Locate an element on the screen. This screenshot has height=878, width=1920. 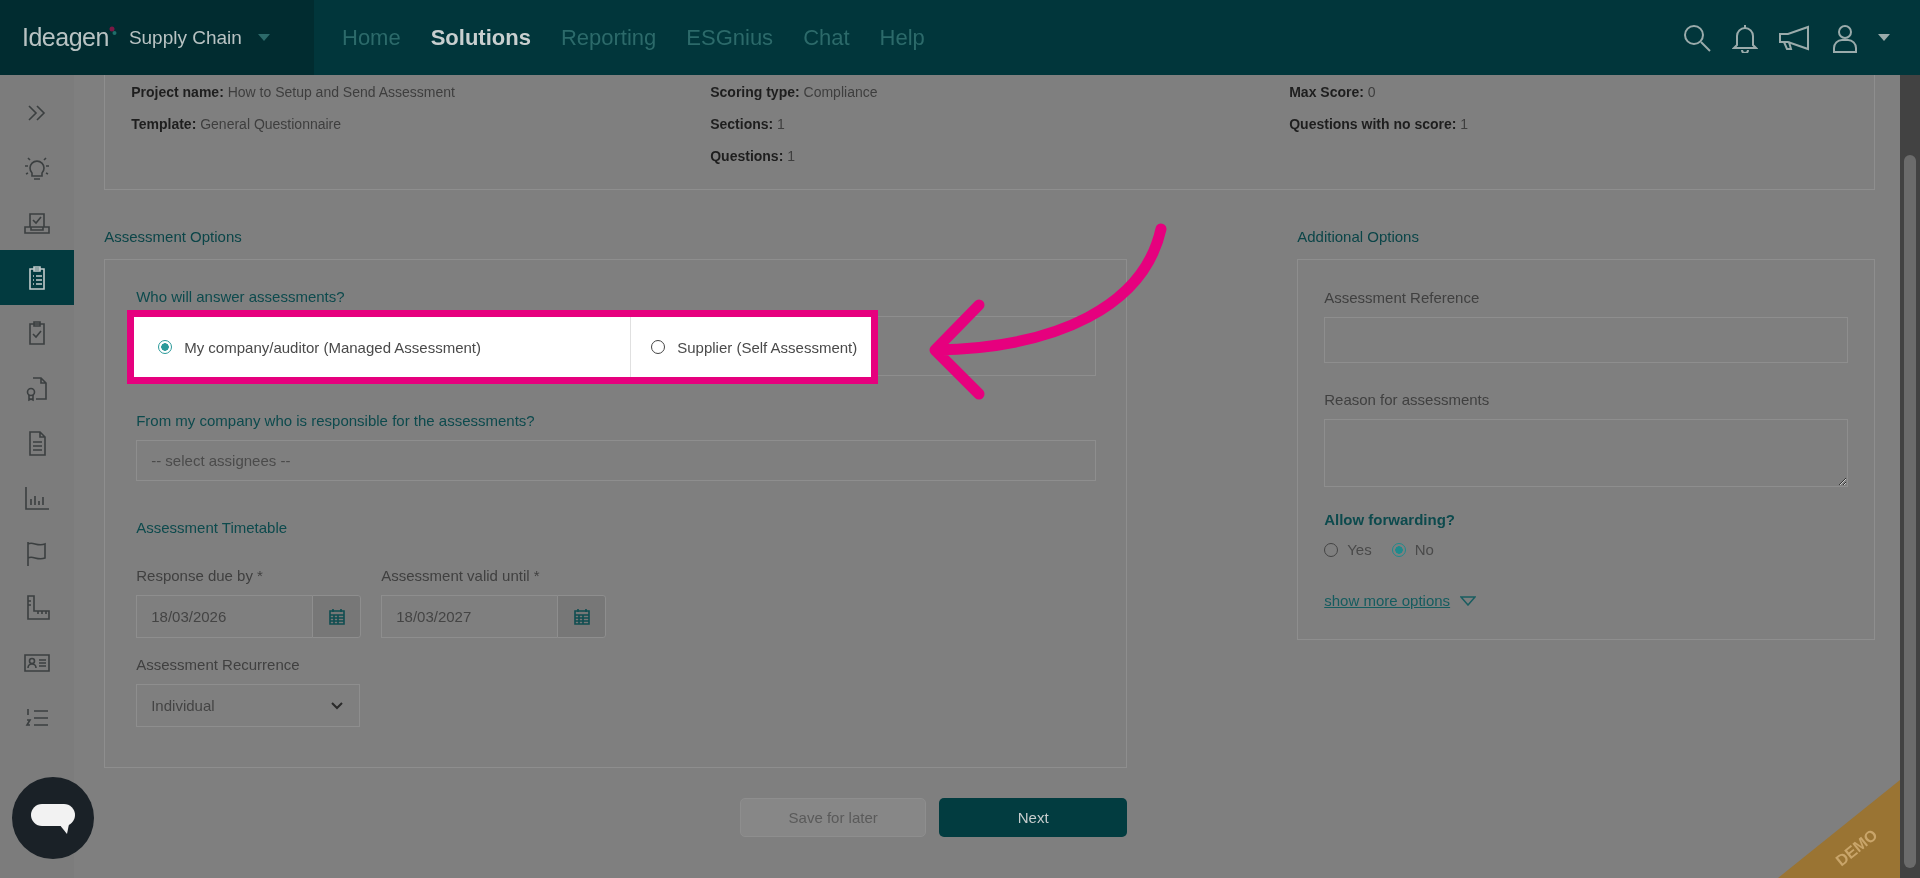
logo: Ideagen is located at coordinates (65, 37).